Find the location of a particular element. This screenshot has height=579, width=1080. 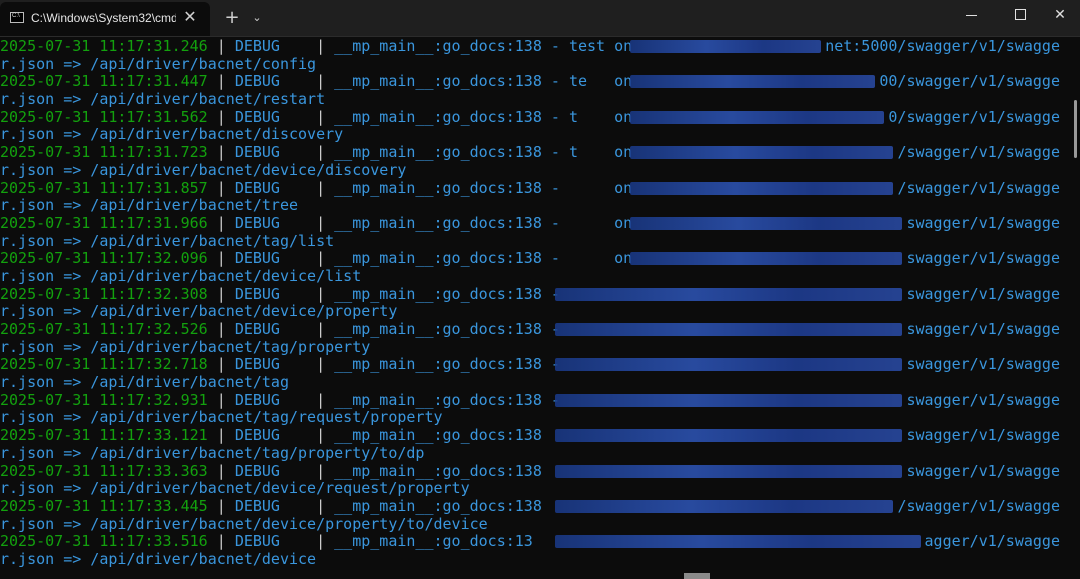

minimize-icon is located at coordinates (971, 15).